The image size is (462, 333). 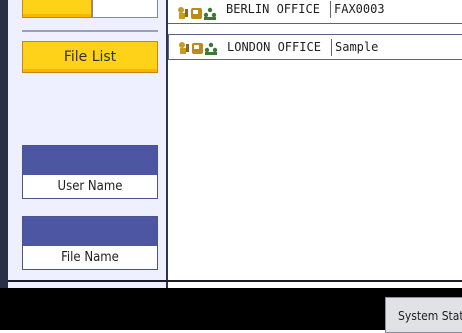 I want to click on destination-name: LONDON OFFICE, so click(x=274, y=47).